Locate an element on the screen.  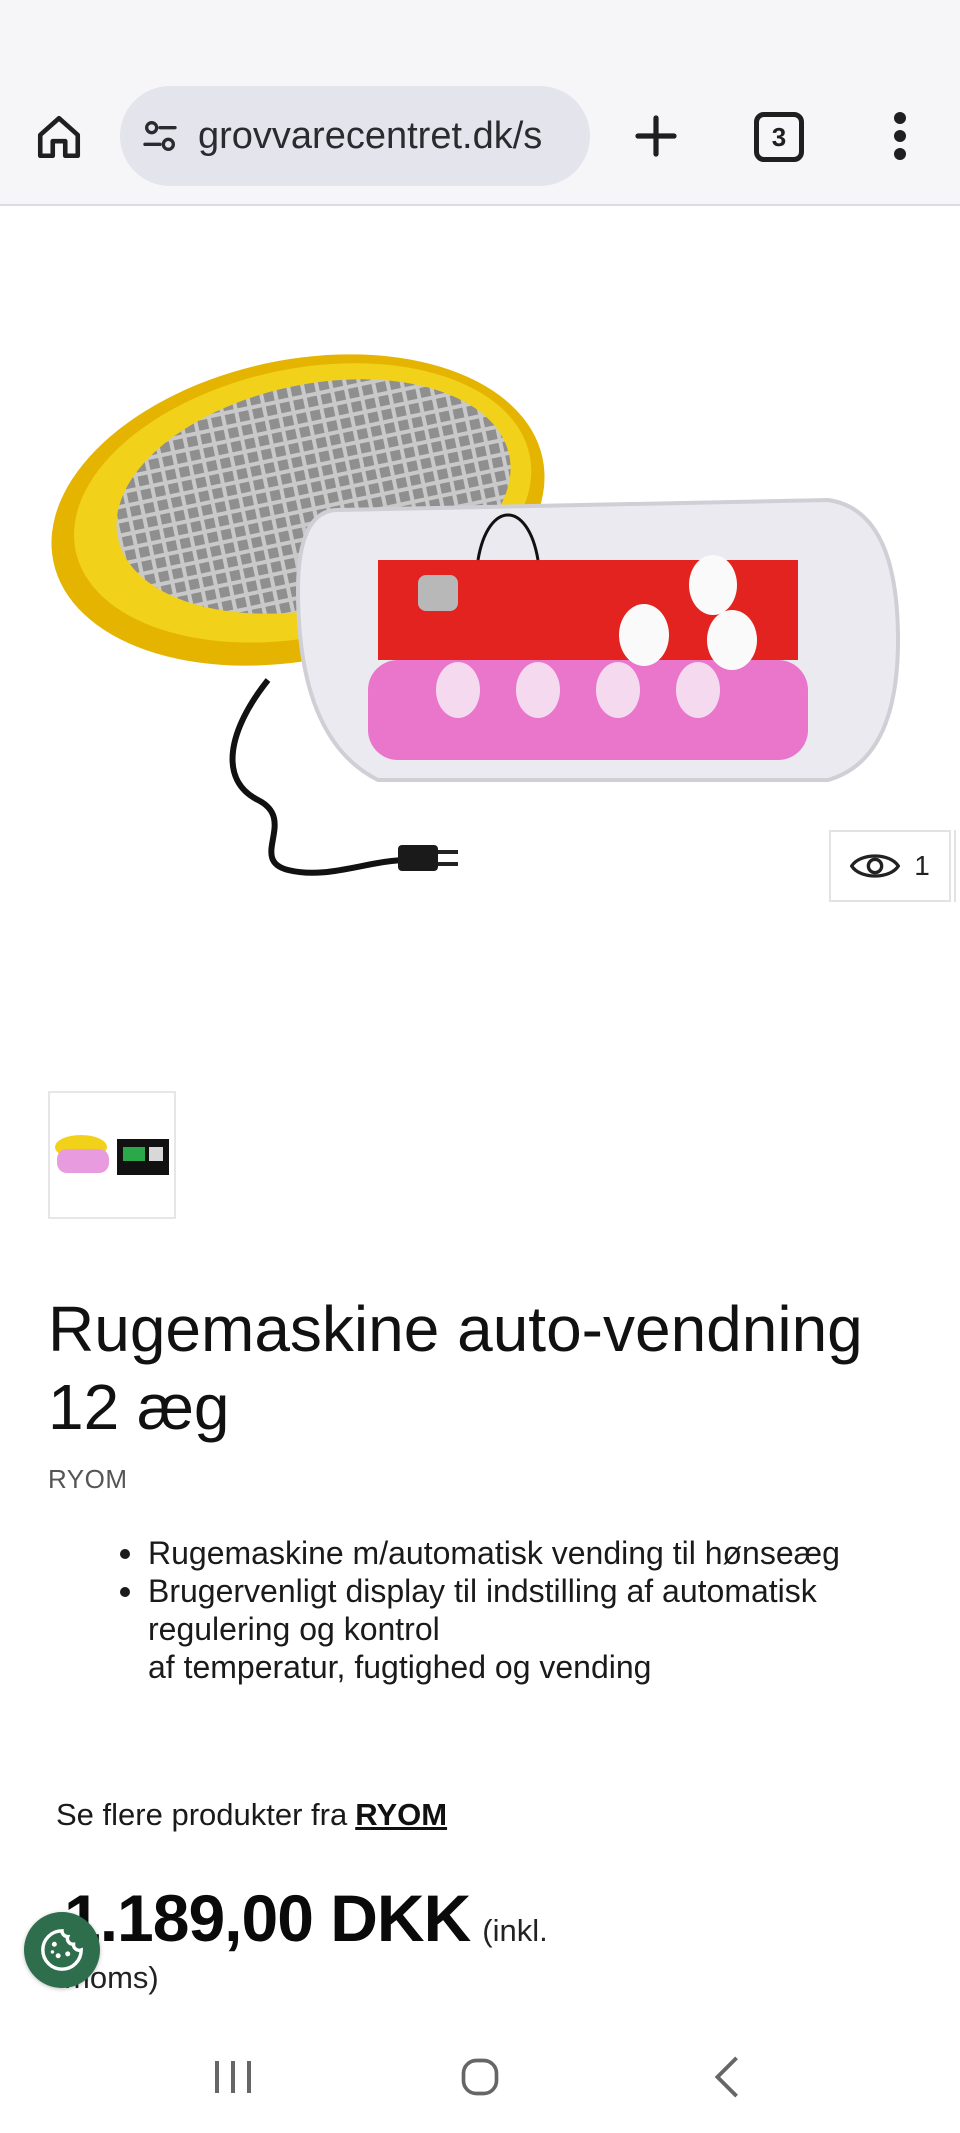
back-icon is located at coordinates (726, 2076).